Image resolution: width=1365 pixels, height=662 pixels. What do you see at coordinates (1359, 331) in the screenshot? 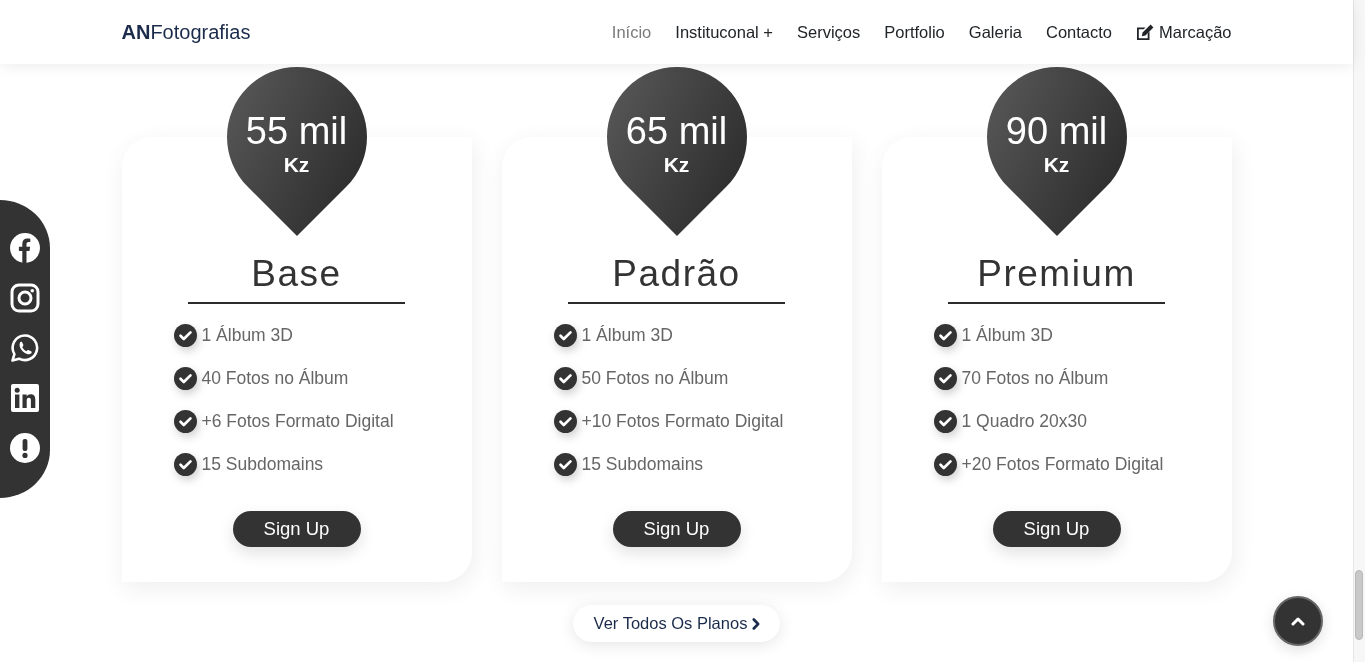
I see `scrollbar-track` at bounding box center [1359, 331].